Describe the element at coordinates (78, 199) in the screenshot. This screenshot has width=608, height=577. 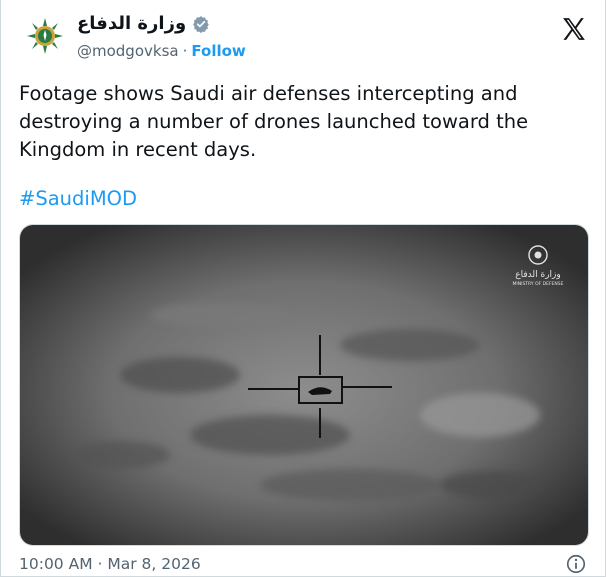
I see `hashtag-link: #SaudiMOD` at that location.